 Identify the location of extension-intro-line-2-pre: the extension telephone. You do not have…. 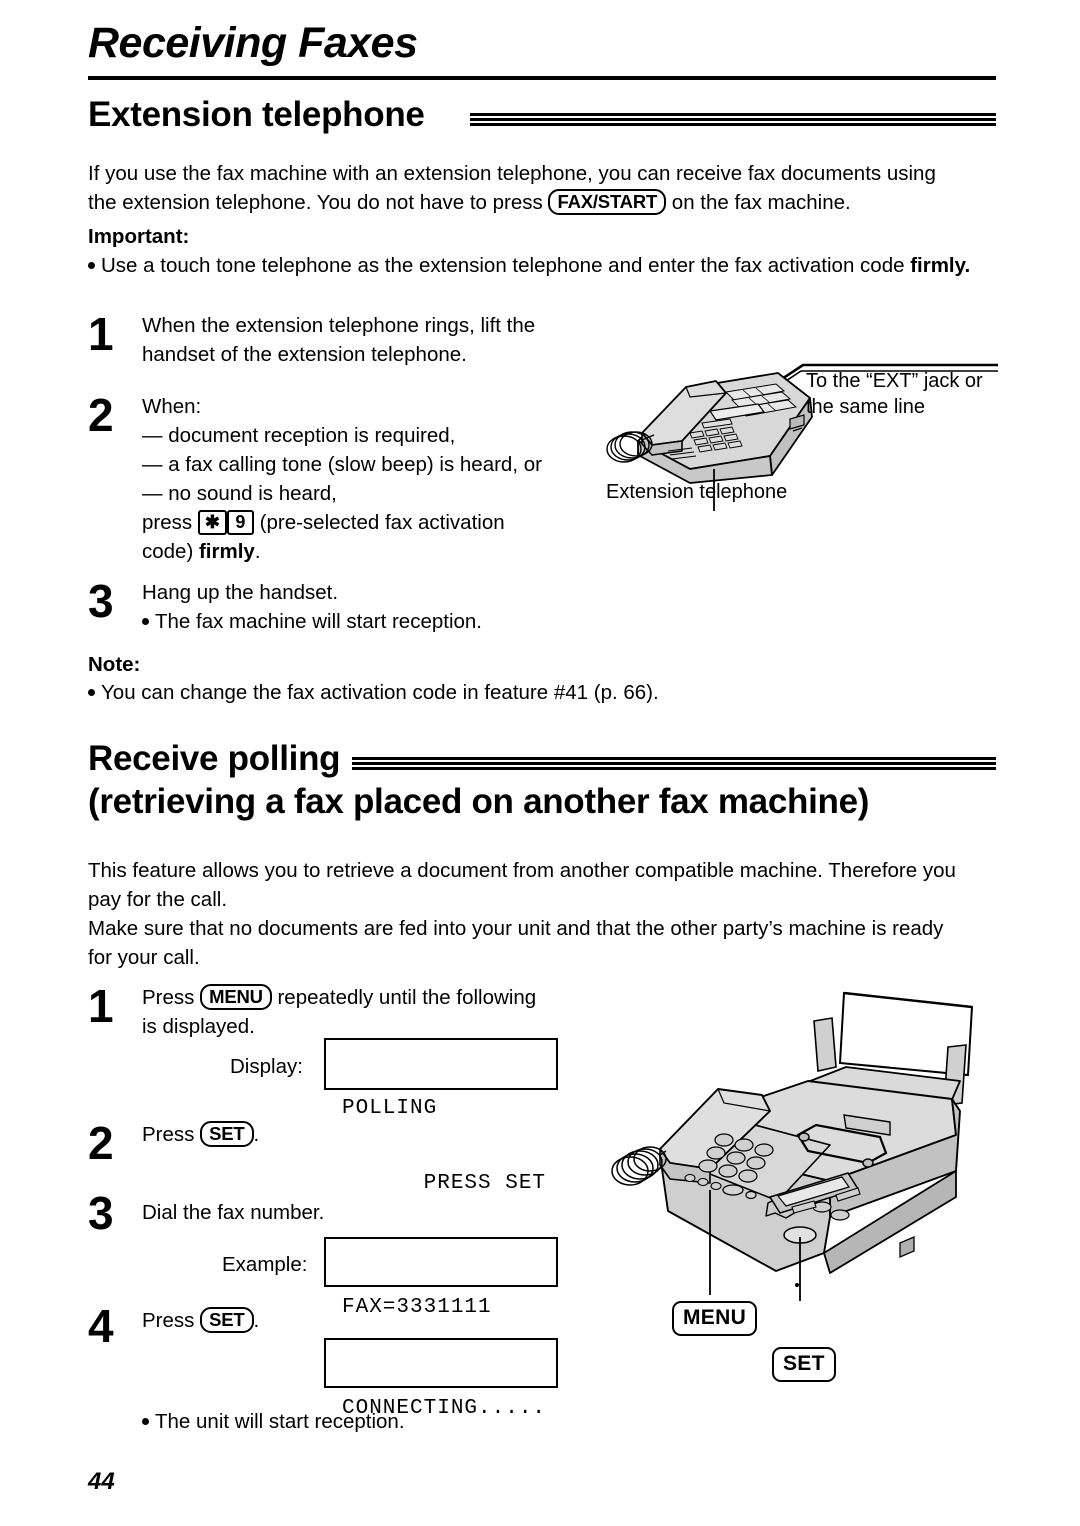
(315, 202).